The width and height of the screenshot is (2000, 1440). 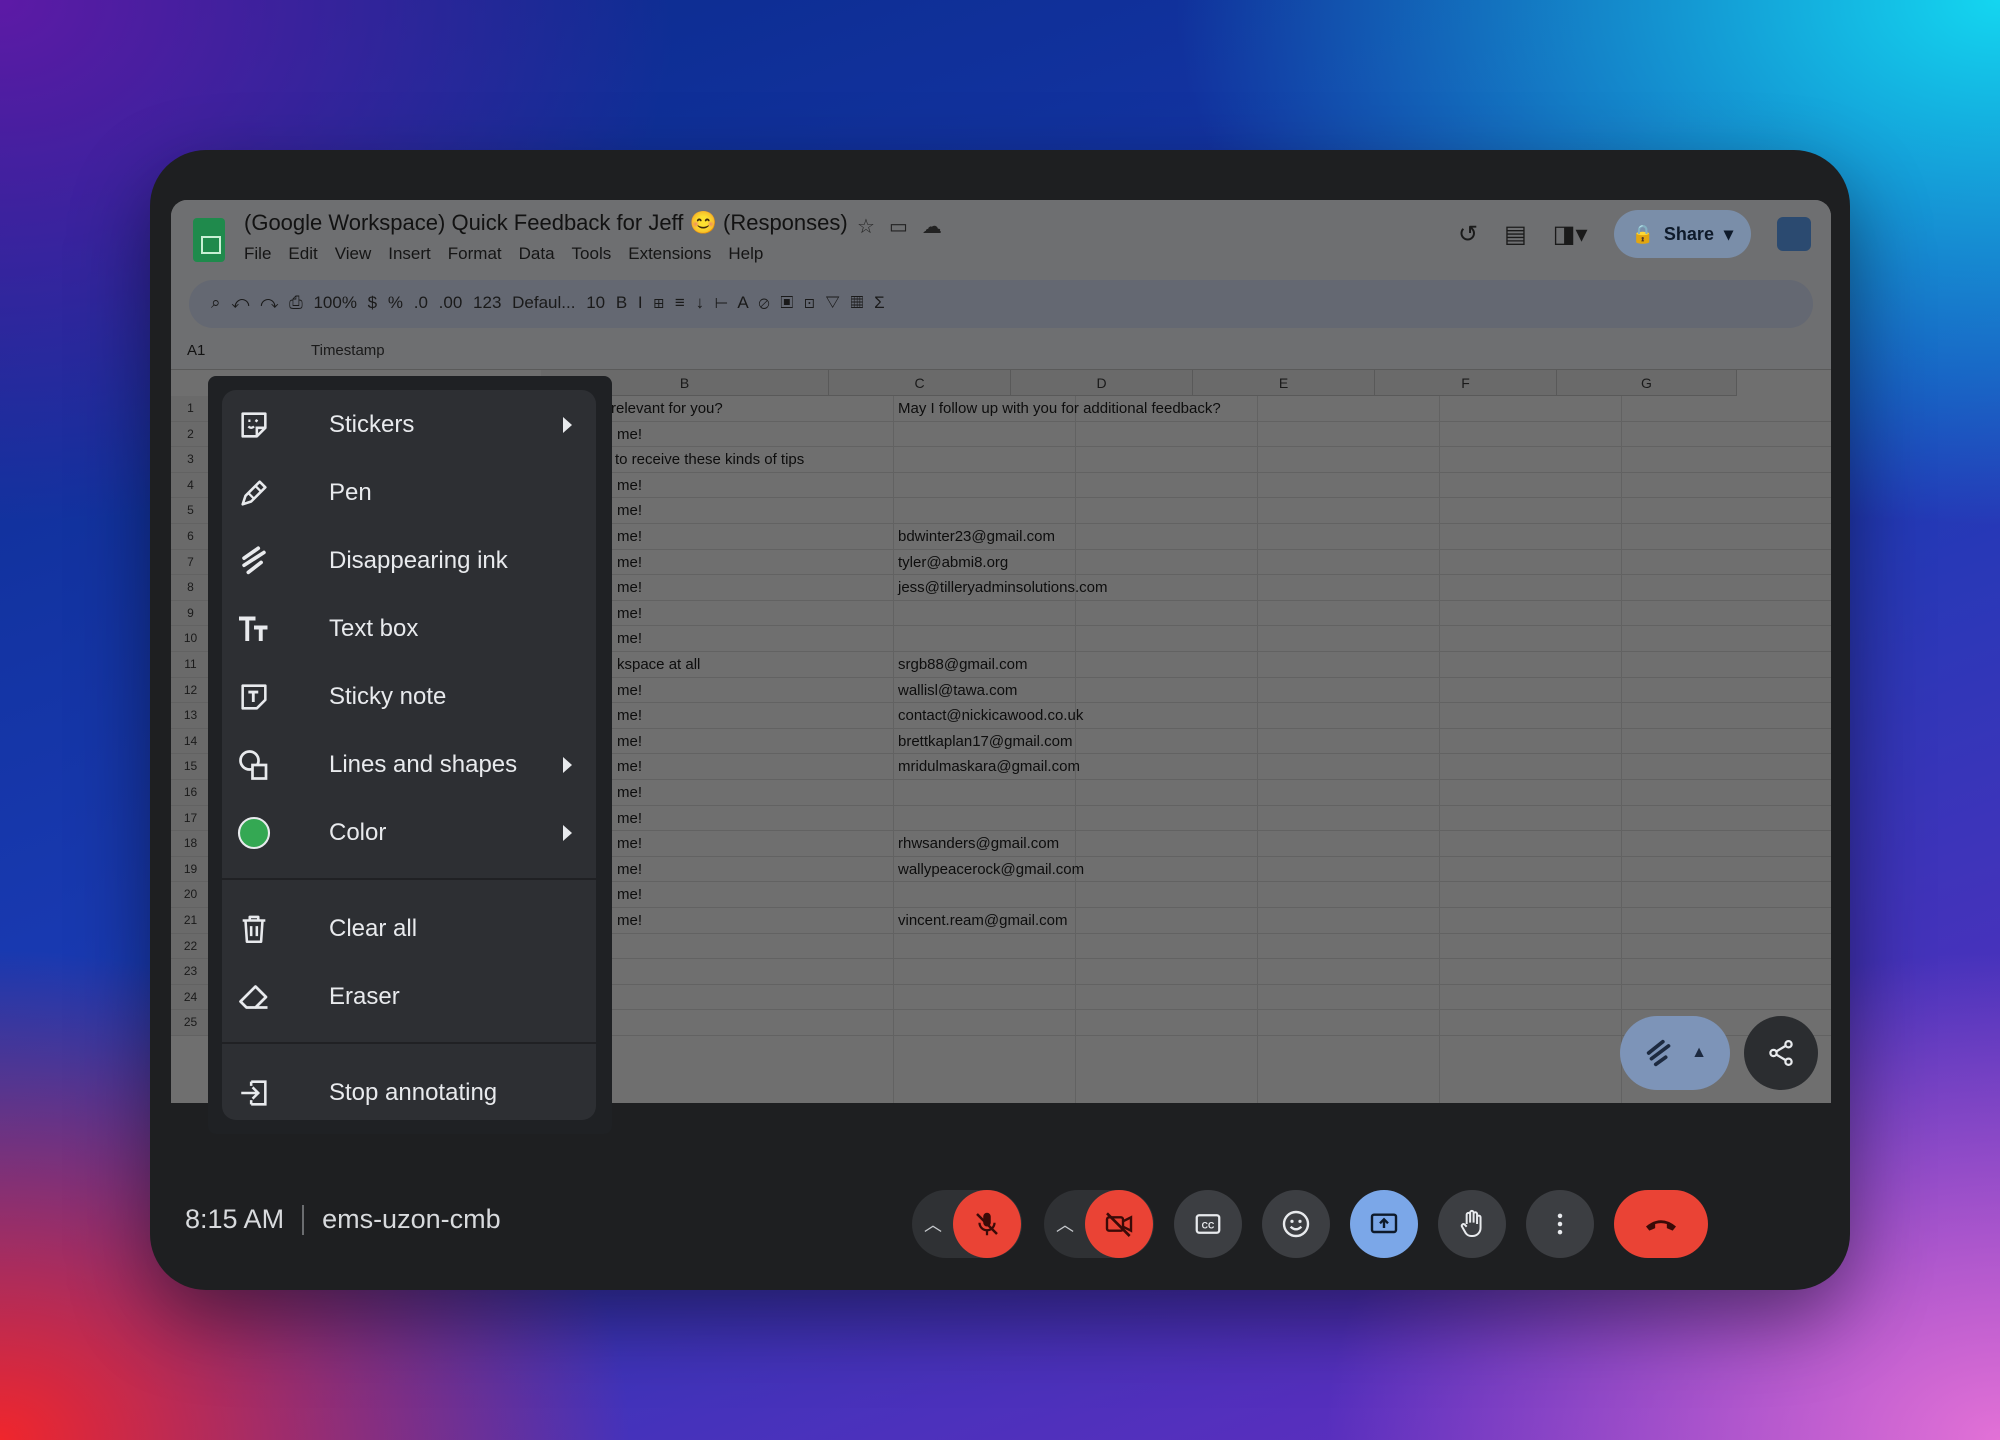 I want to click on cell-c: tyler@abmi8.org, so click(x=953, y=562).